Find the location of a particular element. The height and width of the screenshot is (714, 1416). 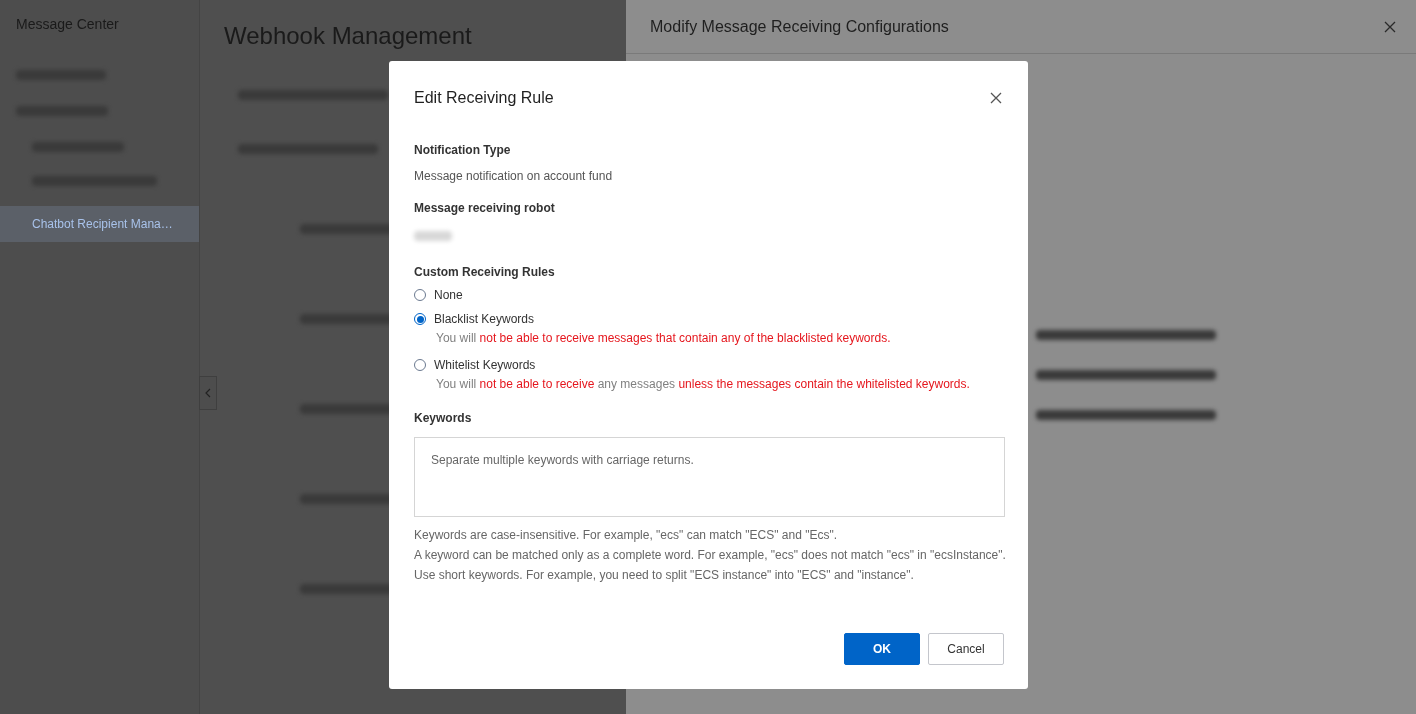

rule-hint: You will not be able to receive messages that contain any of the blacklisted keywords. is located at coordinates (663, 338).